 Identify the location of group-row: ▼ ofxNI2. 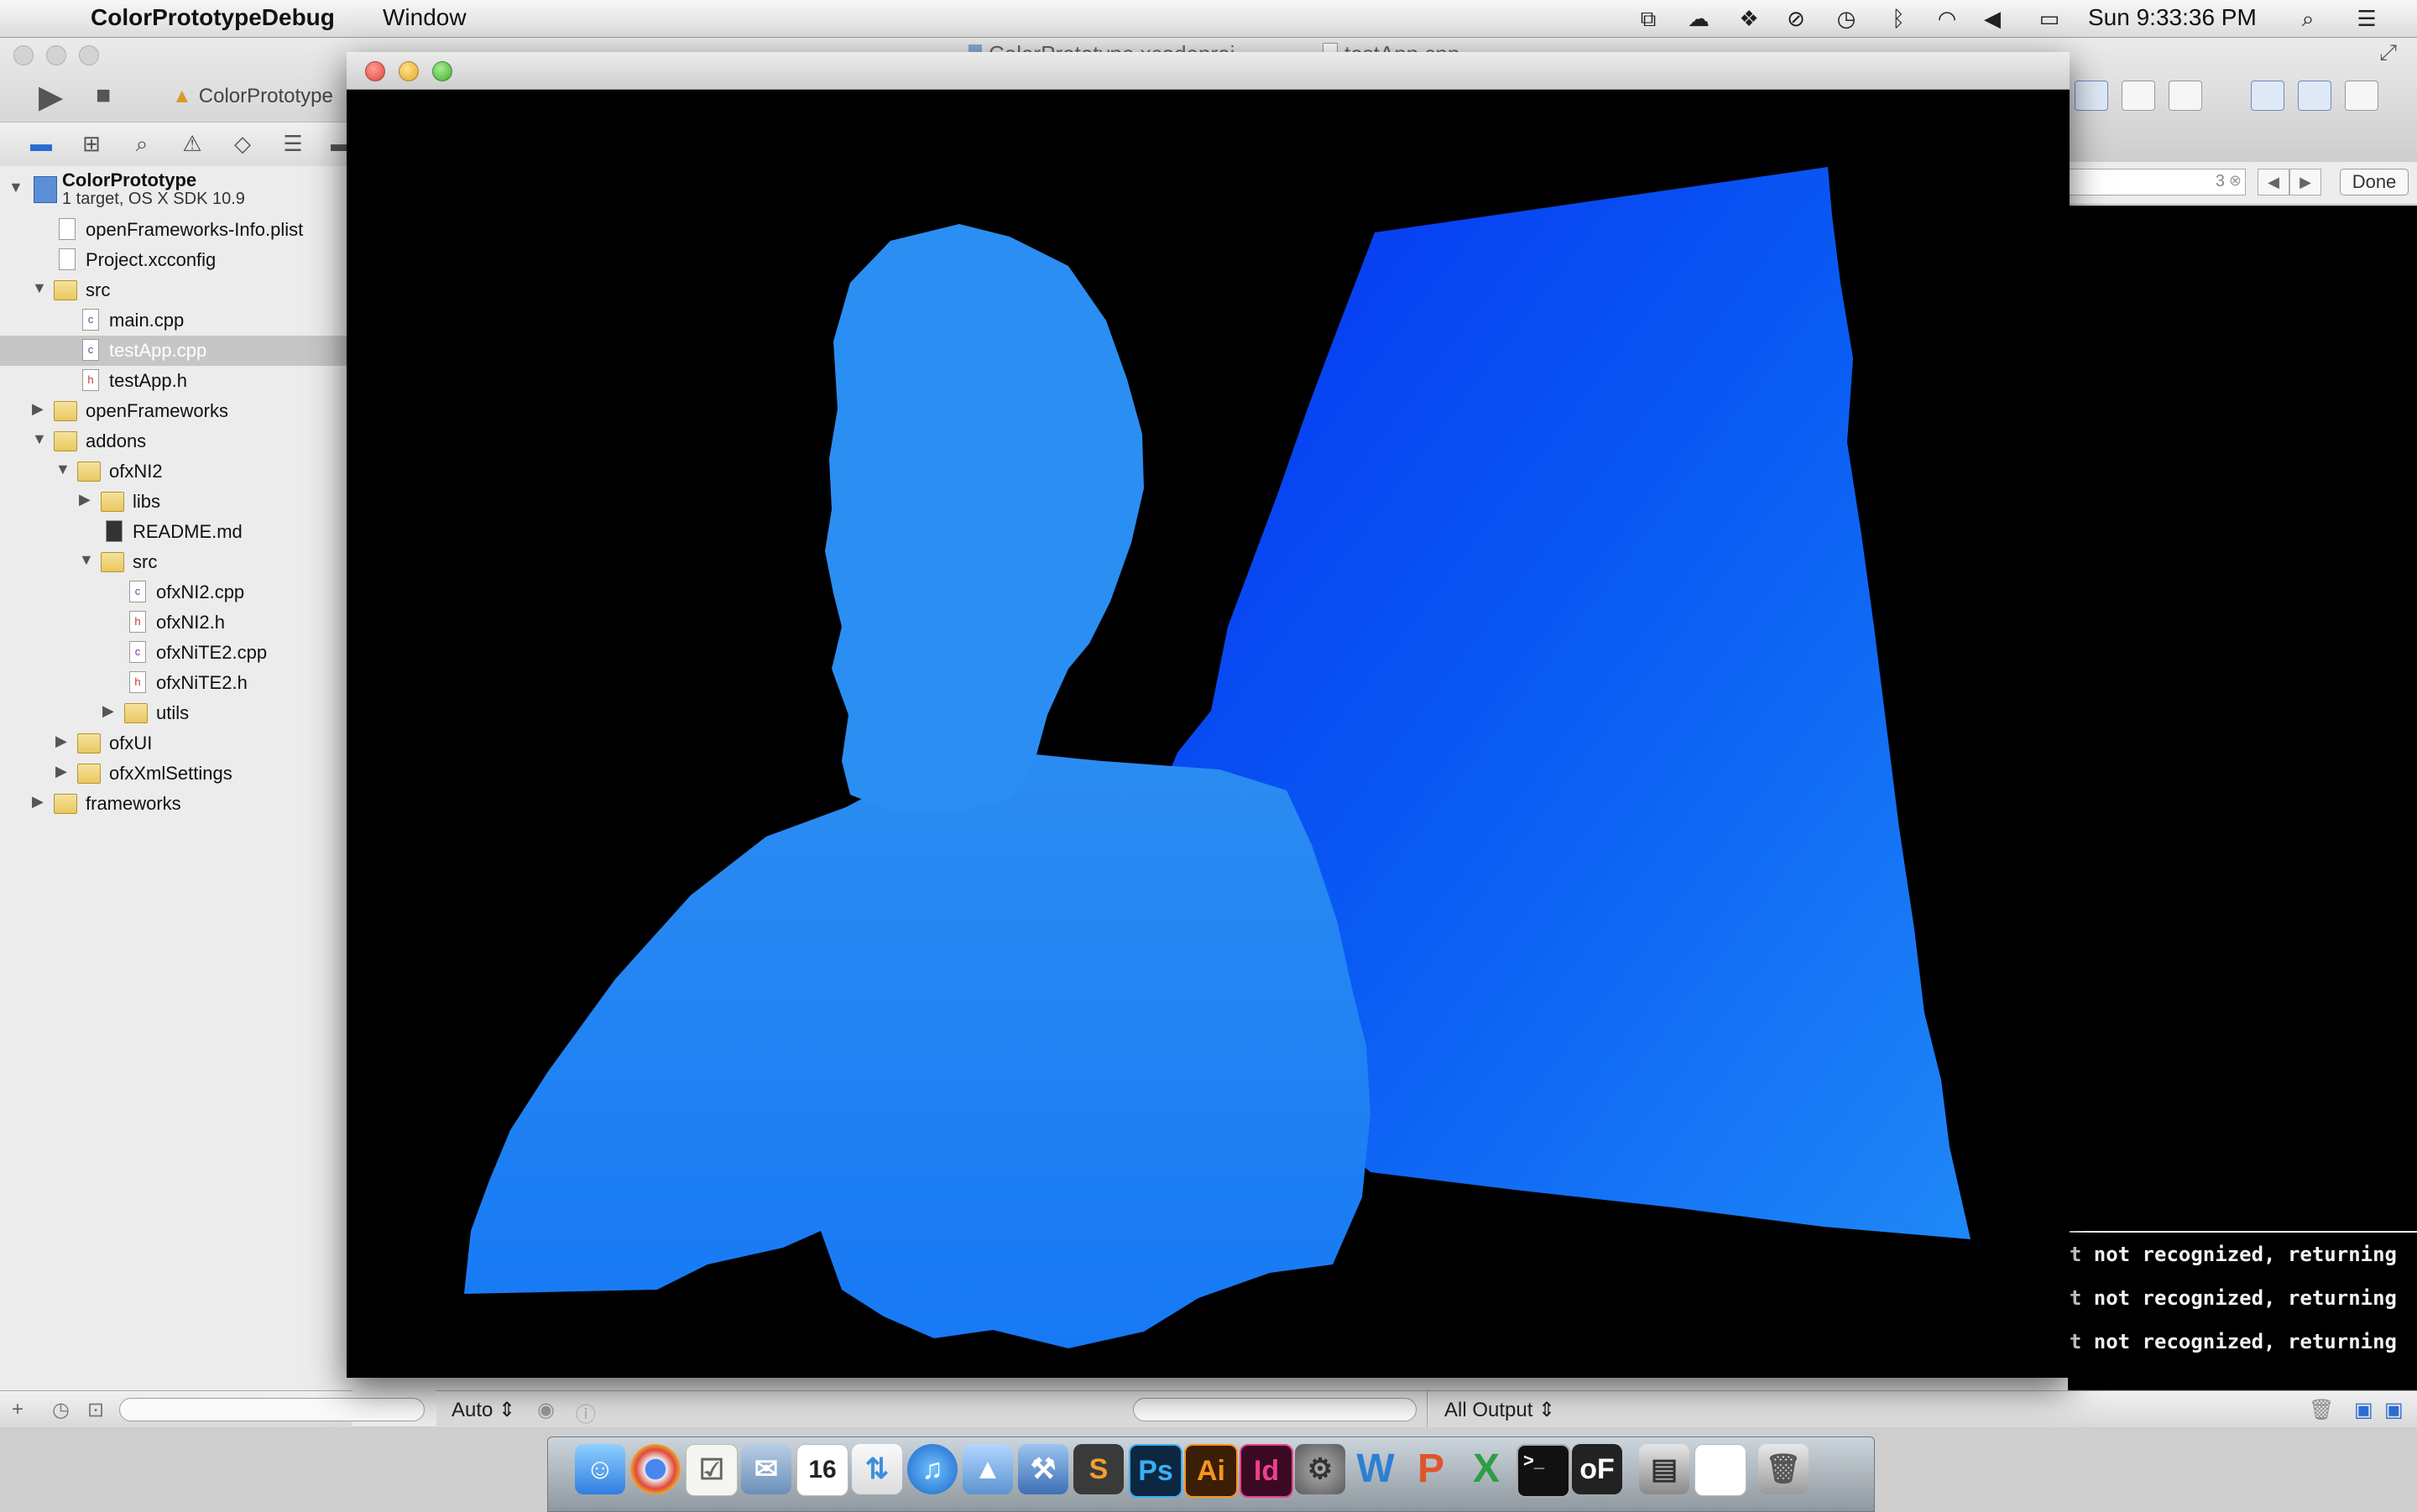
(176, 472).